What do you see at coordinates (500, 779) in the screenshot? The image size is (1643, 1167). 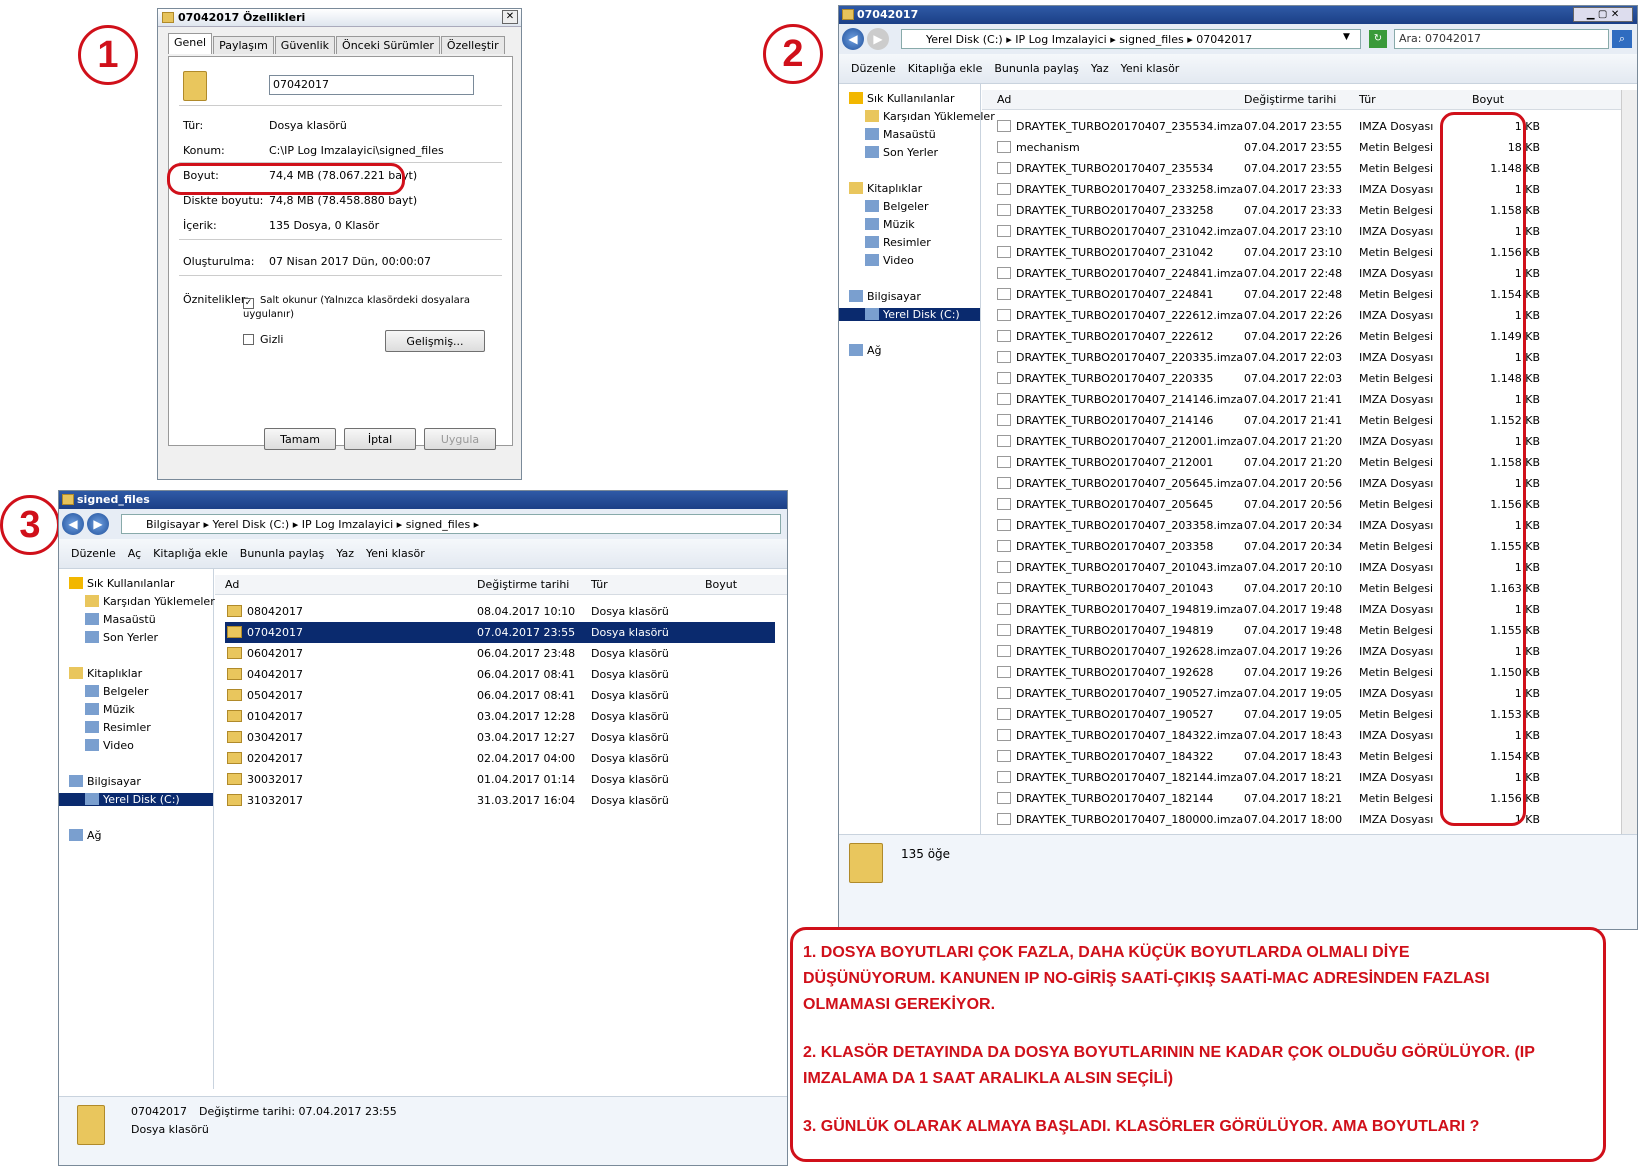 I see `table-row: 30032017 01.04.2017 01:14 Dosya klasörü` at bounding box center [500, 779].